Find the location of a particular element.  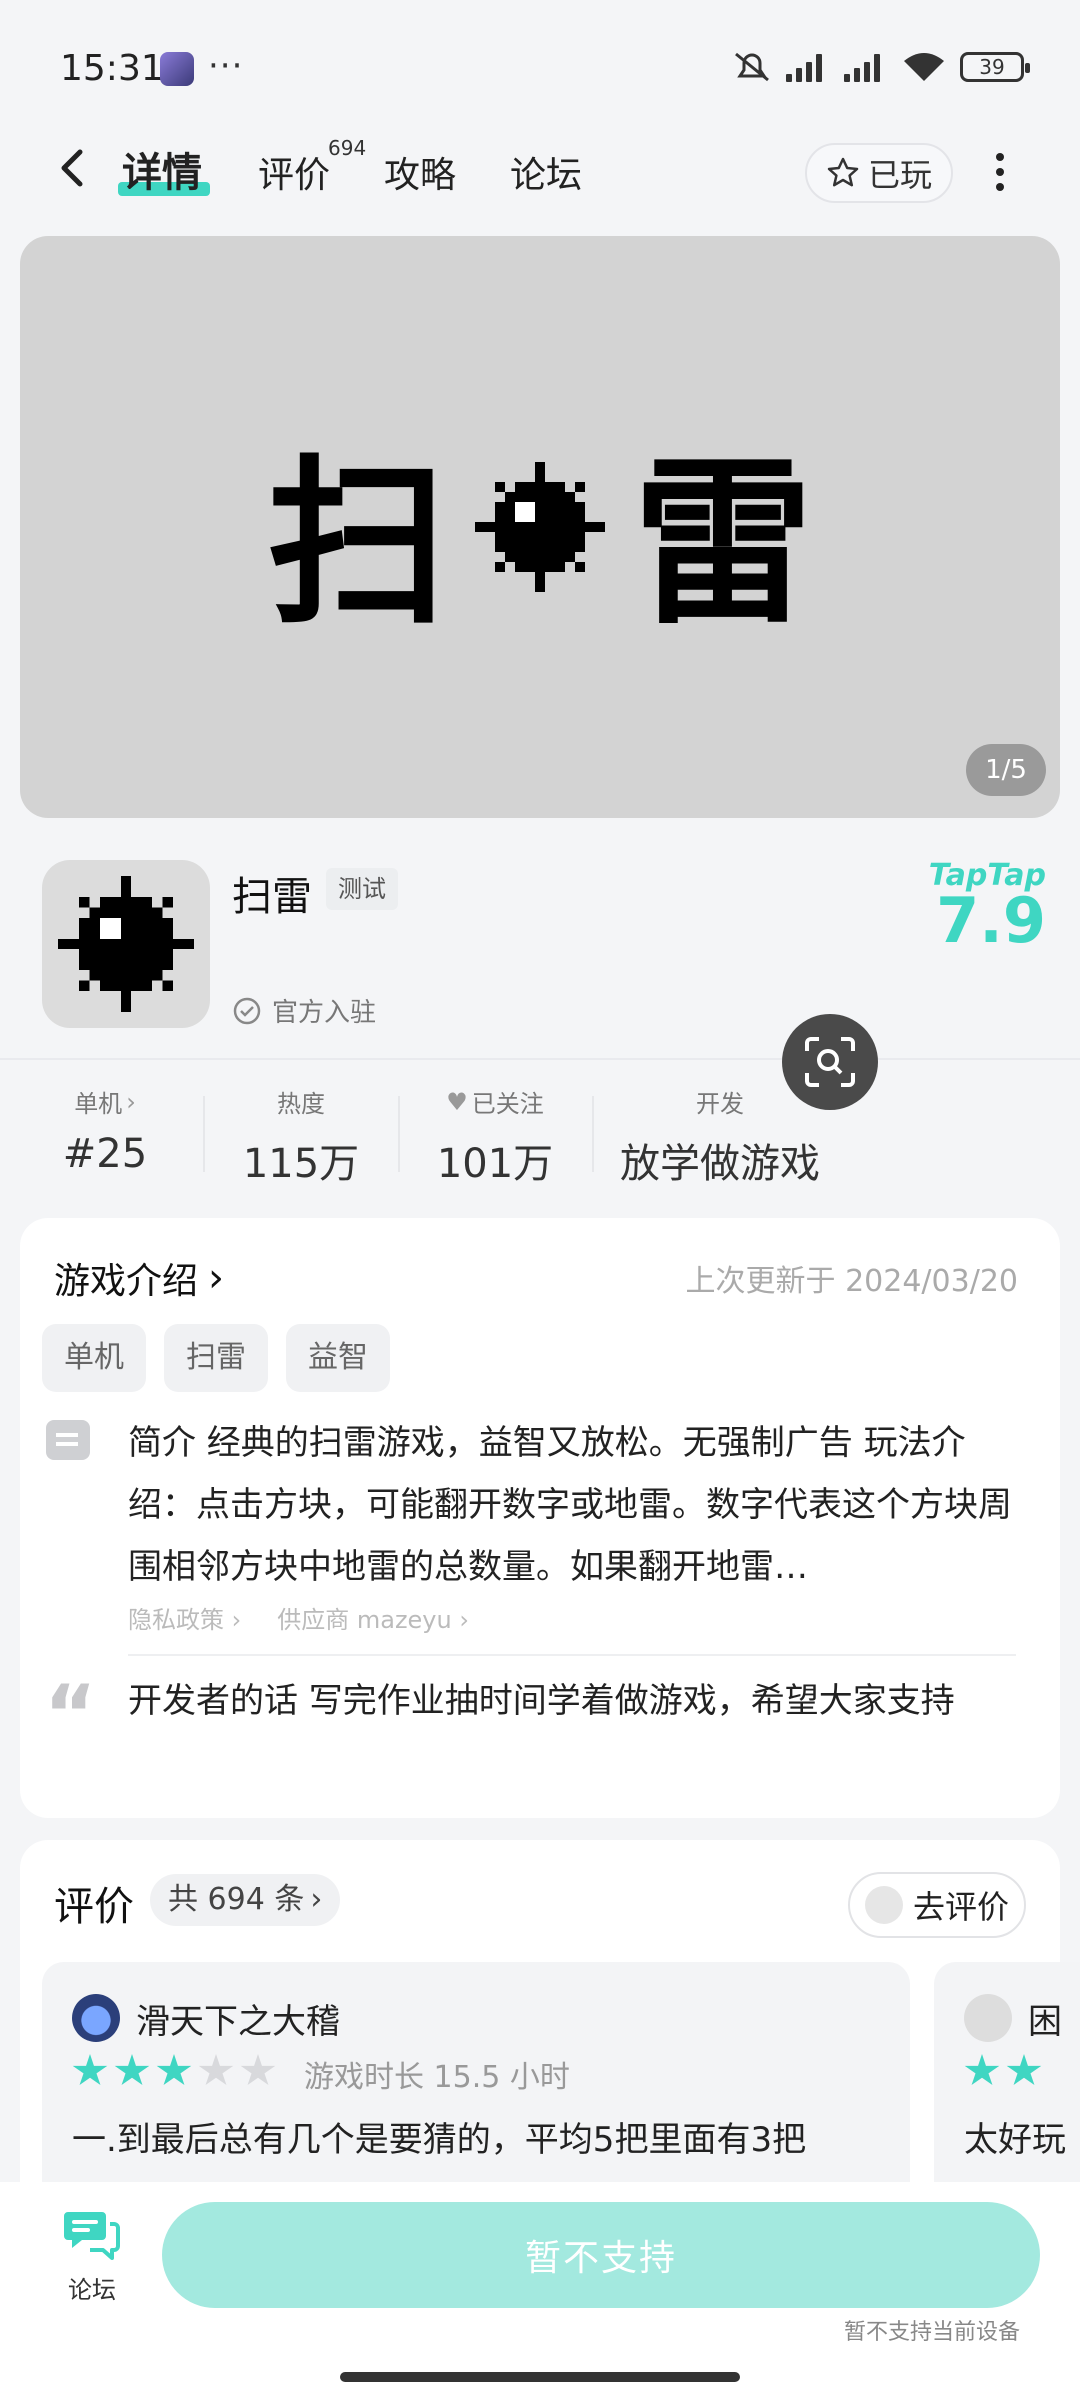

stat-label: 单机 is located at coordinates (98, 1104).